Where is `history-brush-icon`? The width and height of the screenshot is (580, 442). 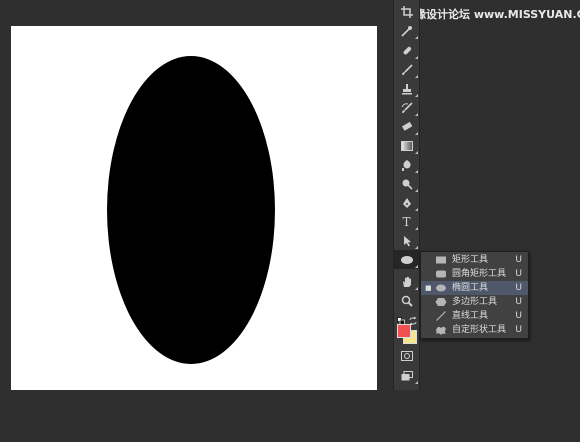 history-brush-icon is located at coordinates (407, 107).